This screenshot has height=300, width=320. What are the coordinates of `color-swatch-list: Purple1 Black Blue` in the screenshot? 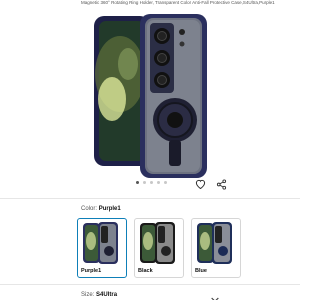 It's located at (159, 248).